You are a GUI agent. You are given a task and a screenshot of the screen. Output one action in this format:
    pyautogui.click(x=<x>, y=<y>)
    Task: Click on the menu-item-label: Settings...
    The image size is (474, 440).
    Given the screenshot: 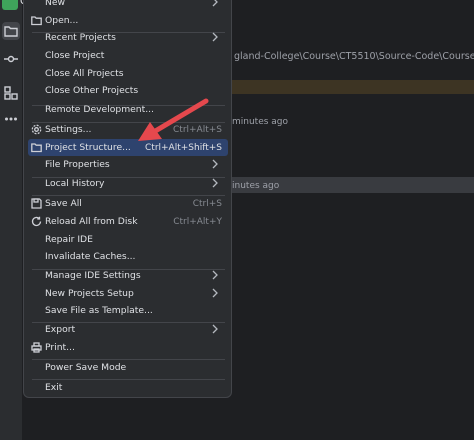 What is the action you would take?
    pyautogui.click(x=68, y=129)
    